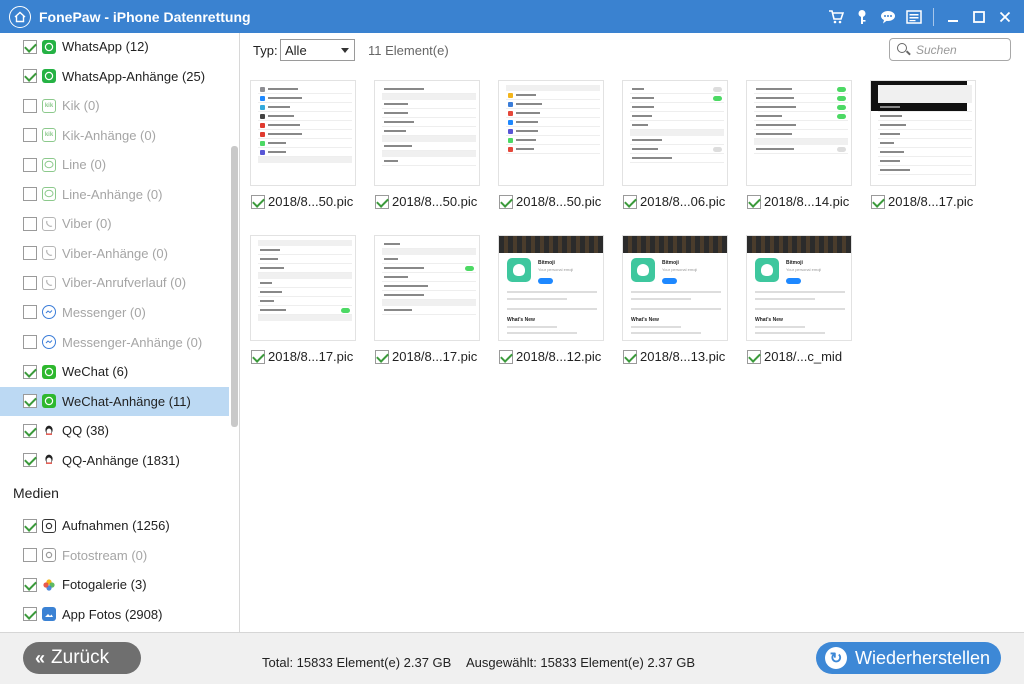 Image resolution: width=1024 pixels, height=684 pixels. What do you see at coordinates (87, 224) in the screenshot?
I see `sidebar-item-label: Viber (0)` at bounding box center [87, 224].